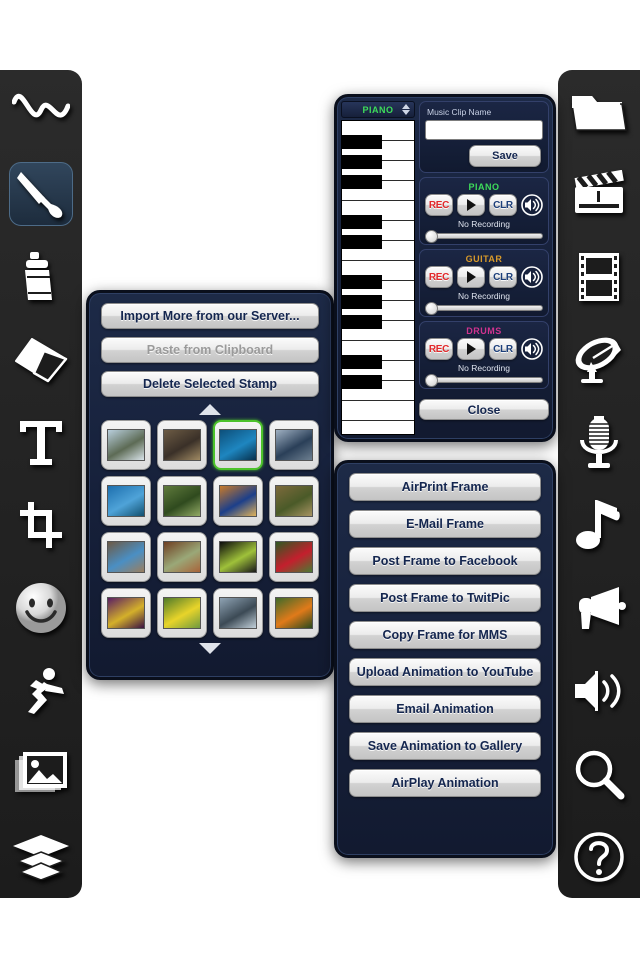  I want to click on stamp-thumbnail-snowy-trees, so click(126, 445).